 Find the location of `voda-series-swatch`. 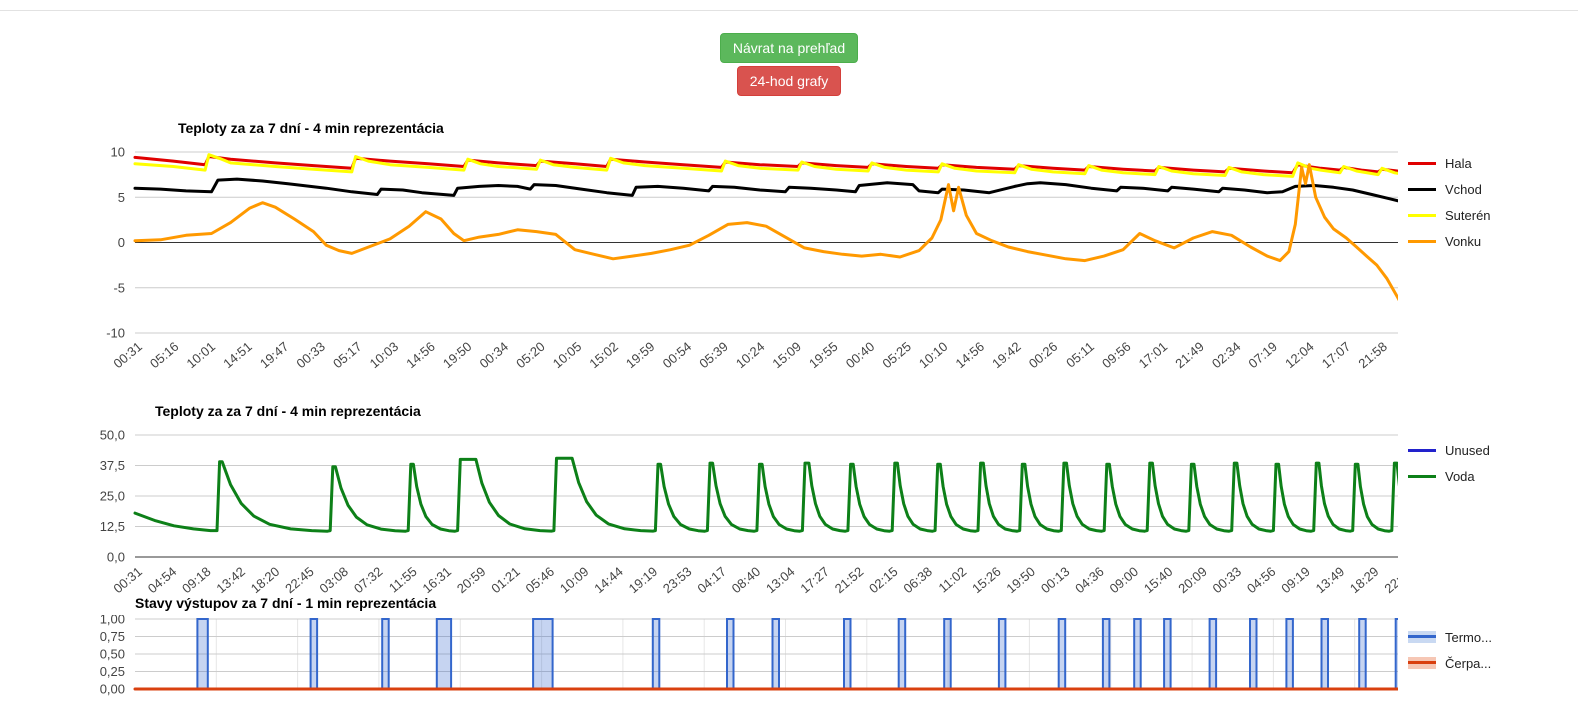

voda-series-swatch is located at coordinates (1422, 476).